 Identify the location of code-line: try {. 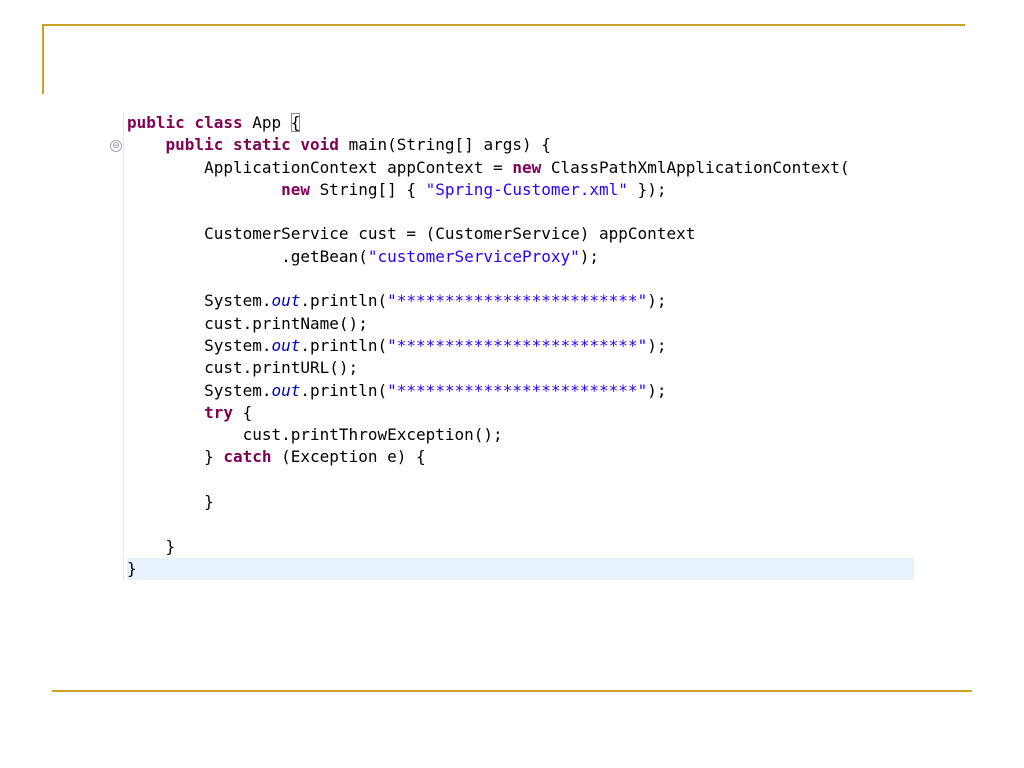
(520, 413).